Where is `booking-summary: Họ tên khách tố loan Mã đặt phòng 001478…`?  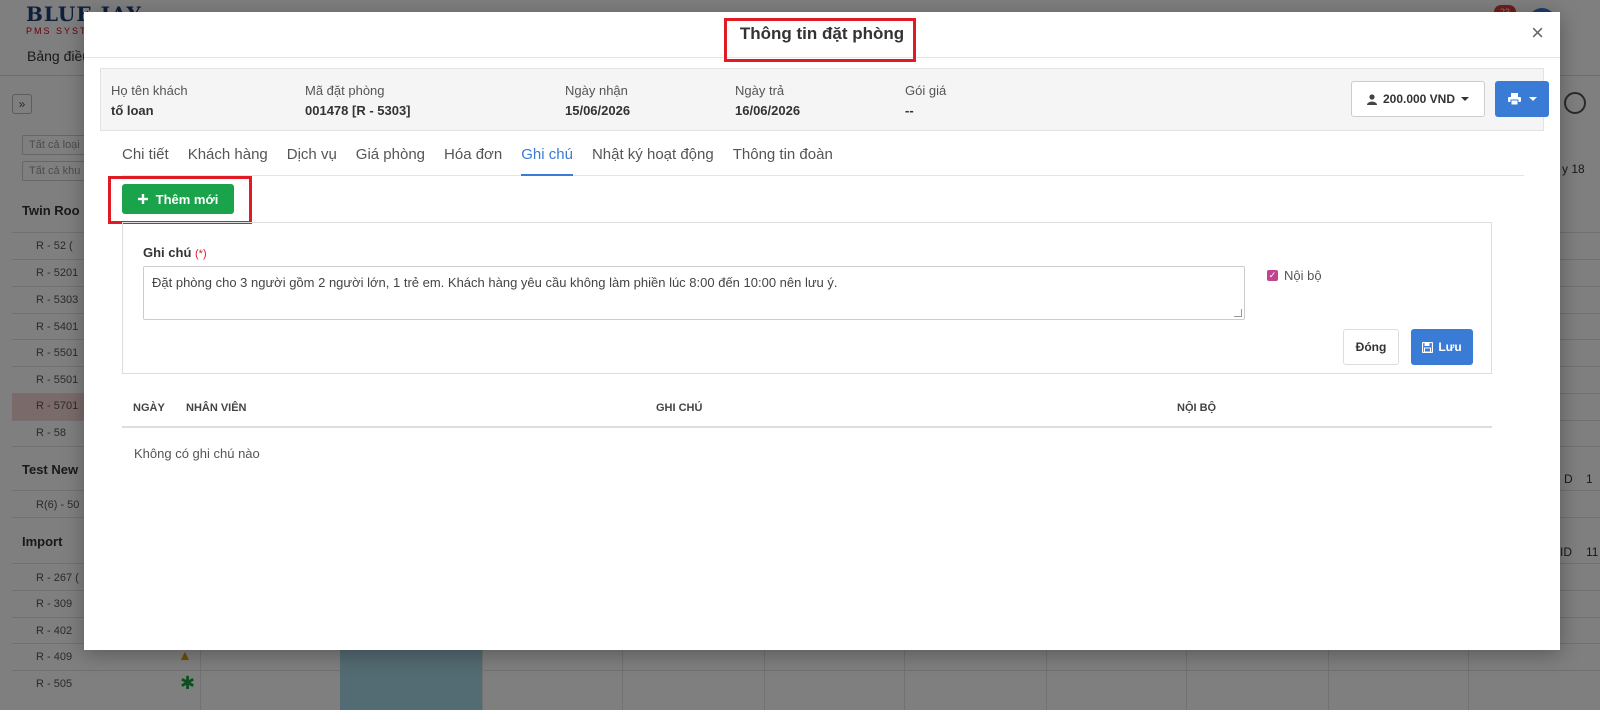 booking-summary: Họ tên khách tố loan Mã đặt phòng 001478… is located at coordinates (824, 99).